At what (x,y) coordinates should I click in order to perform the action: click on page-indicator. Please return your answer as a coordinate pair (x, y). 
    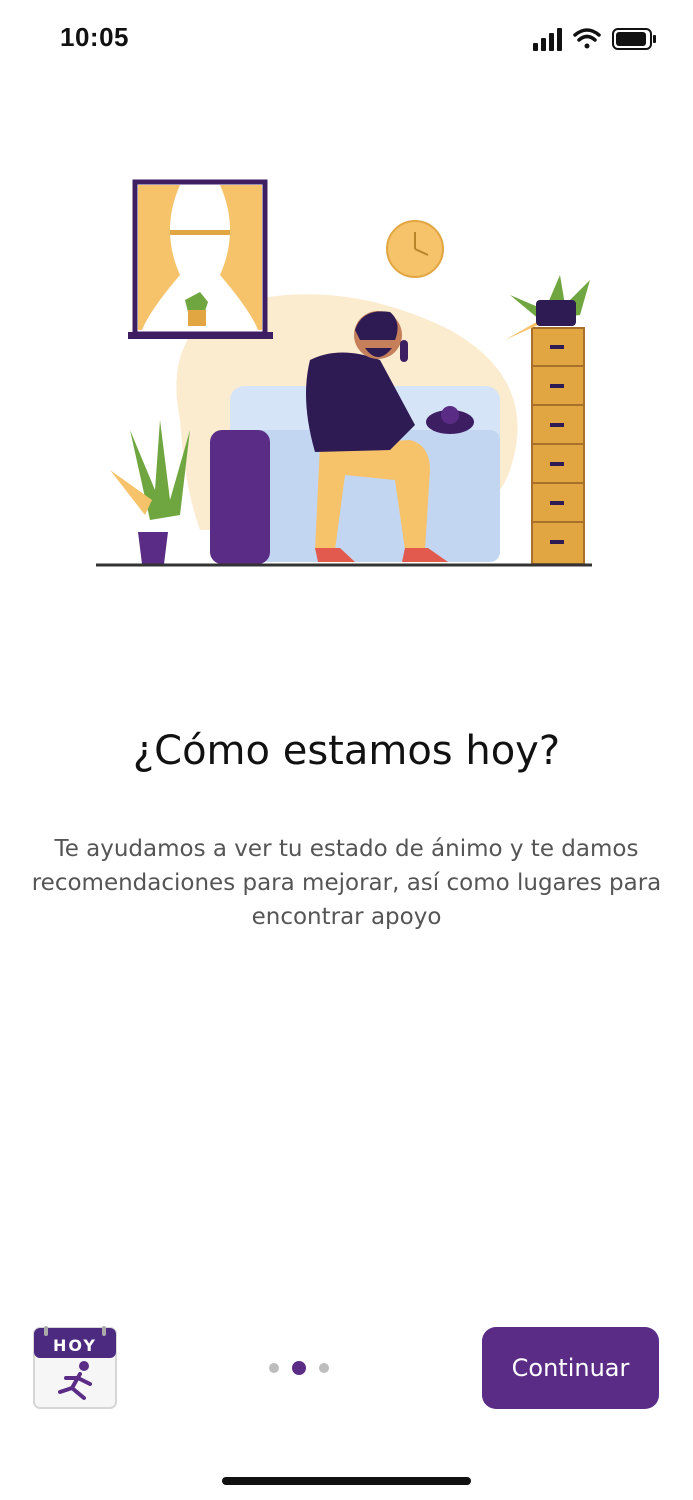
    Looking at the image, I should click on (302, 1368).